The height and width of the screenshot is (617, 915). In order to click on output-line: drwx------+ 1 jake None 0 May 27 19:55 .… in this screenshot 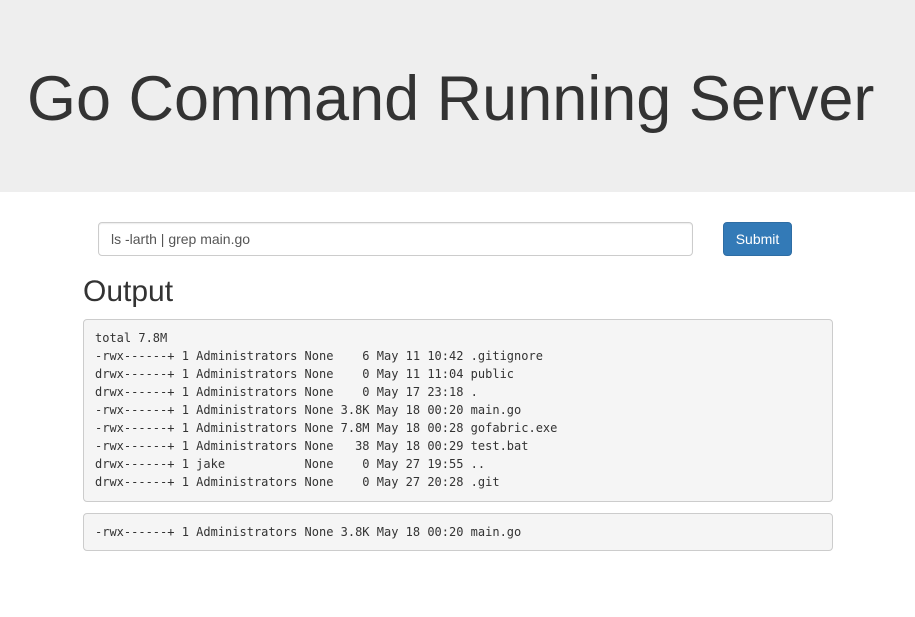, I will do `click(290, 464)`.